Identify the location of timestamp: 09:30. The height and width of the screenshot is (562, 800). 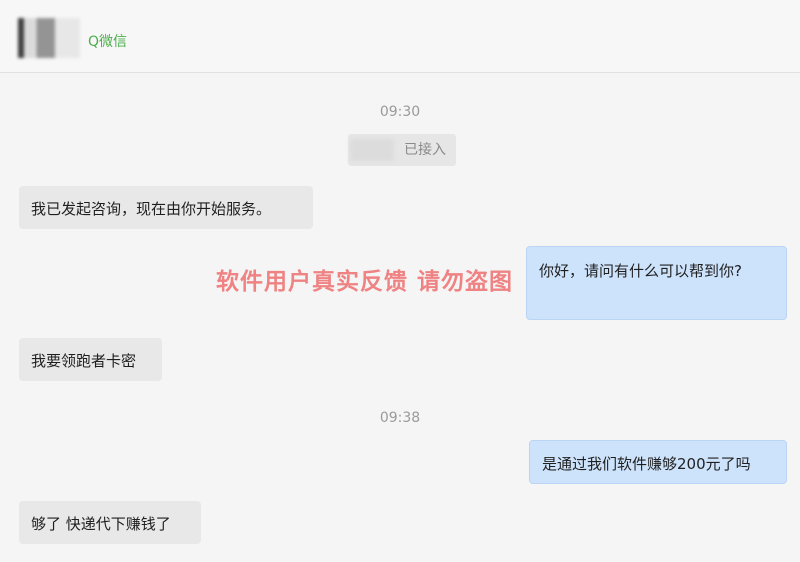
(400, 112).